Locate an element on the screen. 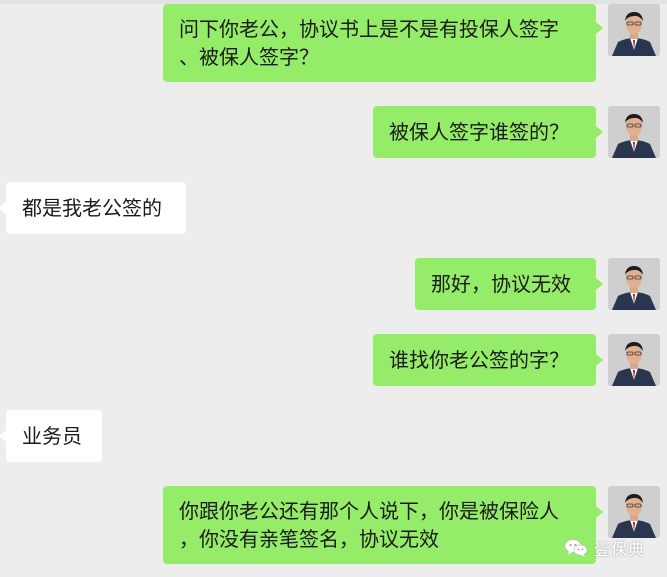 This screenshot has width=667, height=577. chat-bubble-sent: 那好，协议无效 is located at coordinates (505, 284).